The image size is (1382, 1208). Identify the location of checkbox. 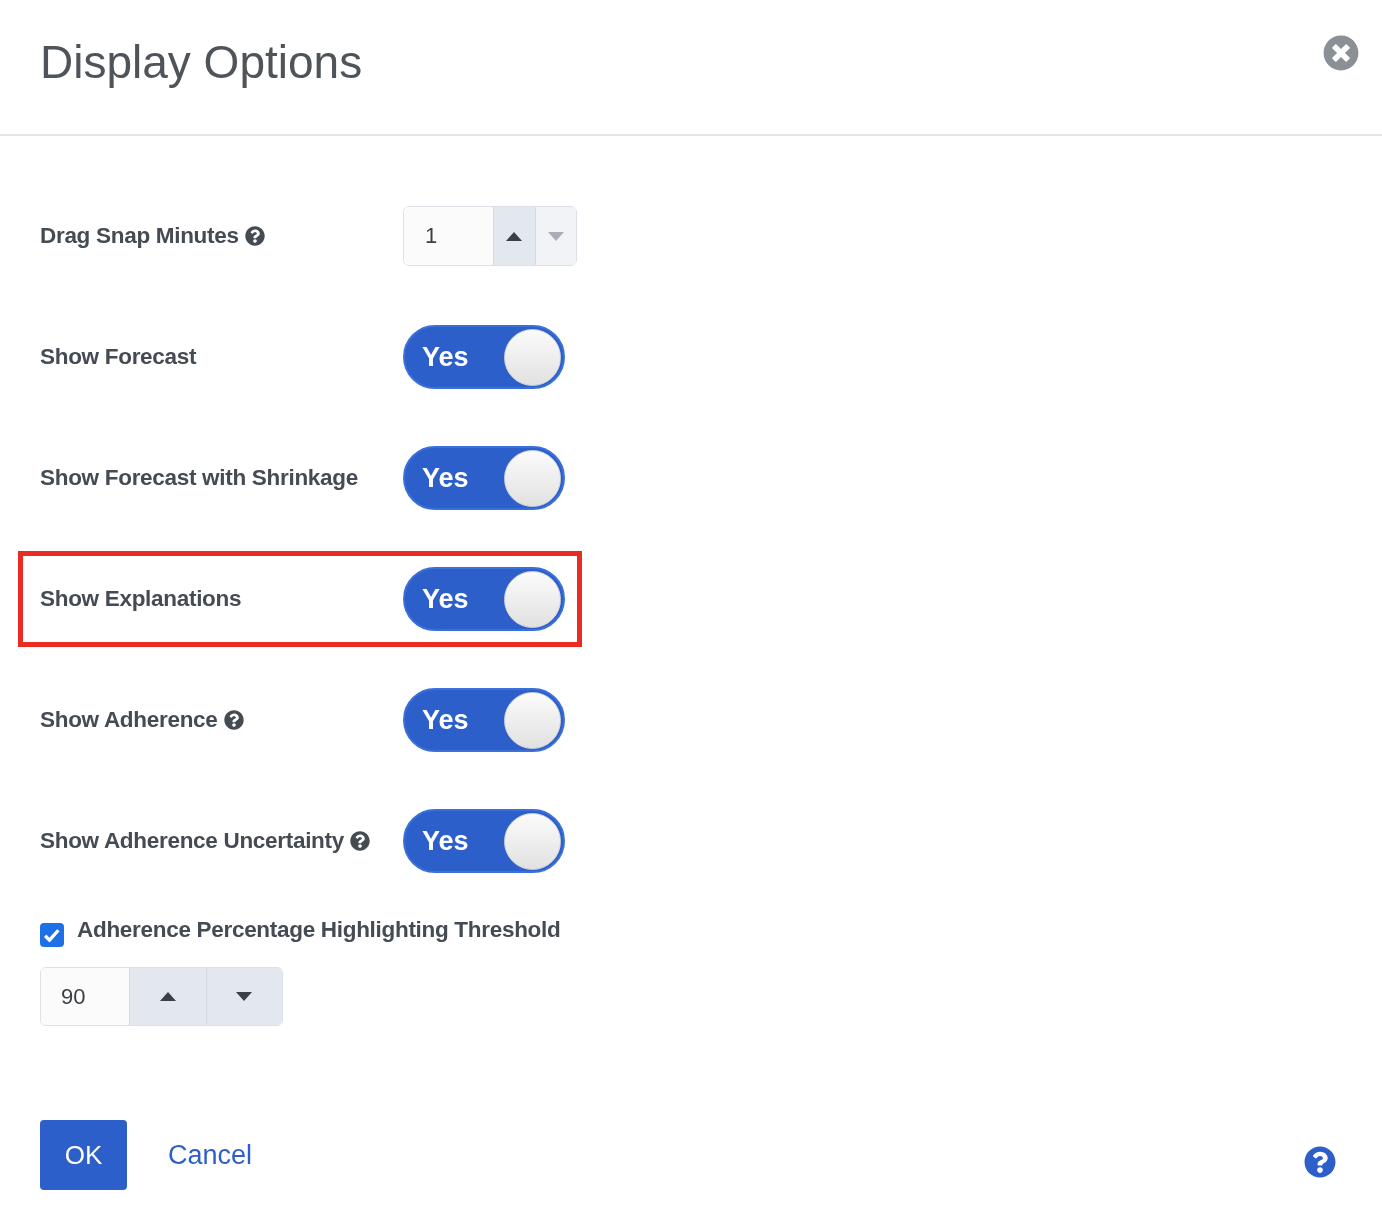
(52, 935).